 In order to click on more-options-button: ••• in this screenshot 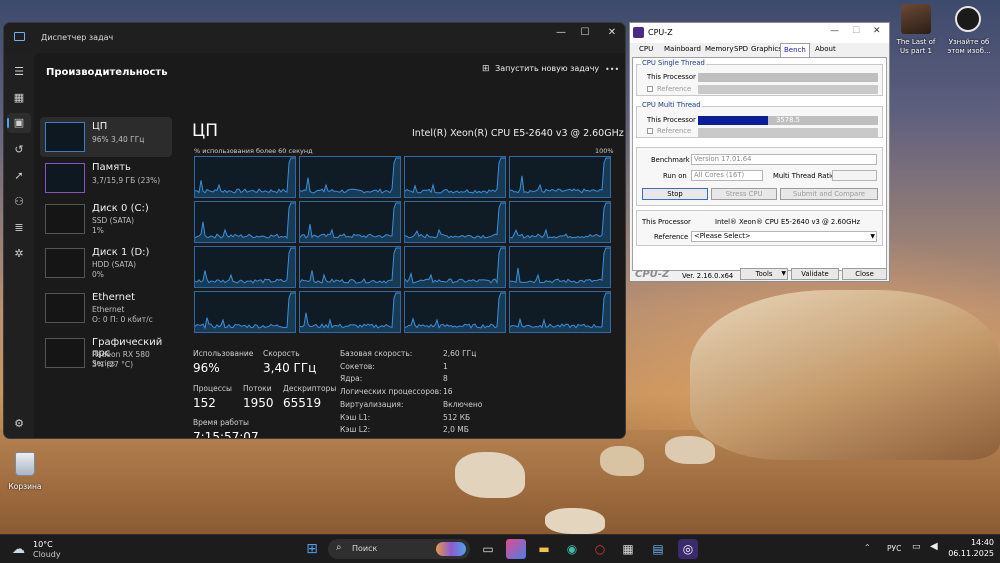, I will do `click(612, 69)`.